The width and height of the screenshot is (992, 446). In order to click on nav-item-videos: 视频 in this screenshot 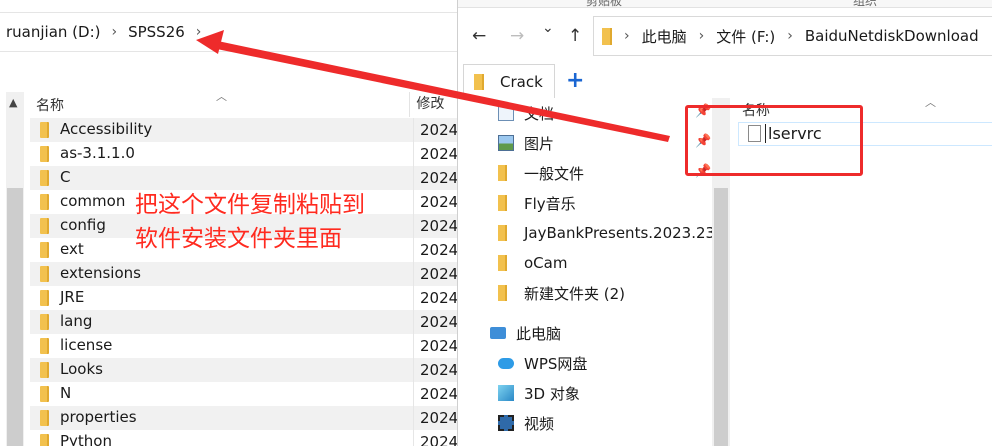, I will do `click(526, 423)`.